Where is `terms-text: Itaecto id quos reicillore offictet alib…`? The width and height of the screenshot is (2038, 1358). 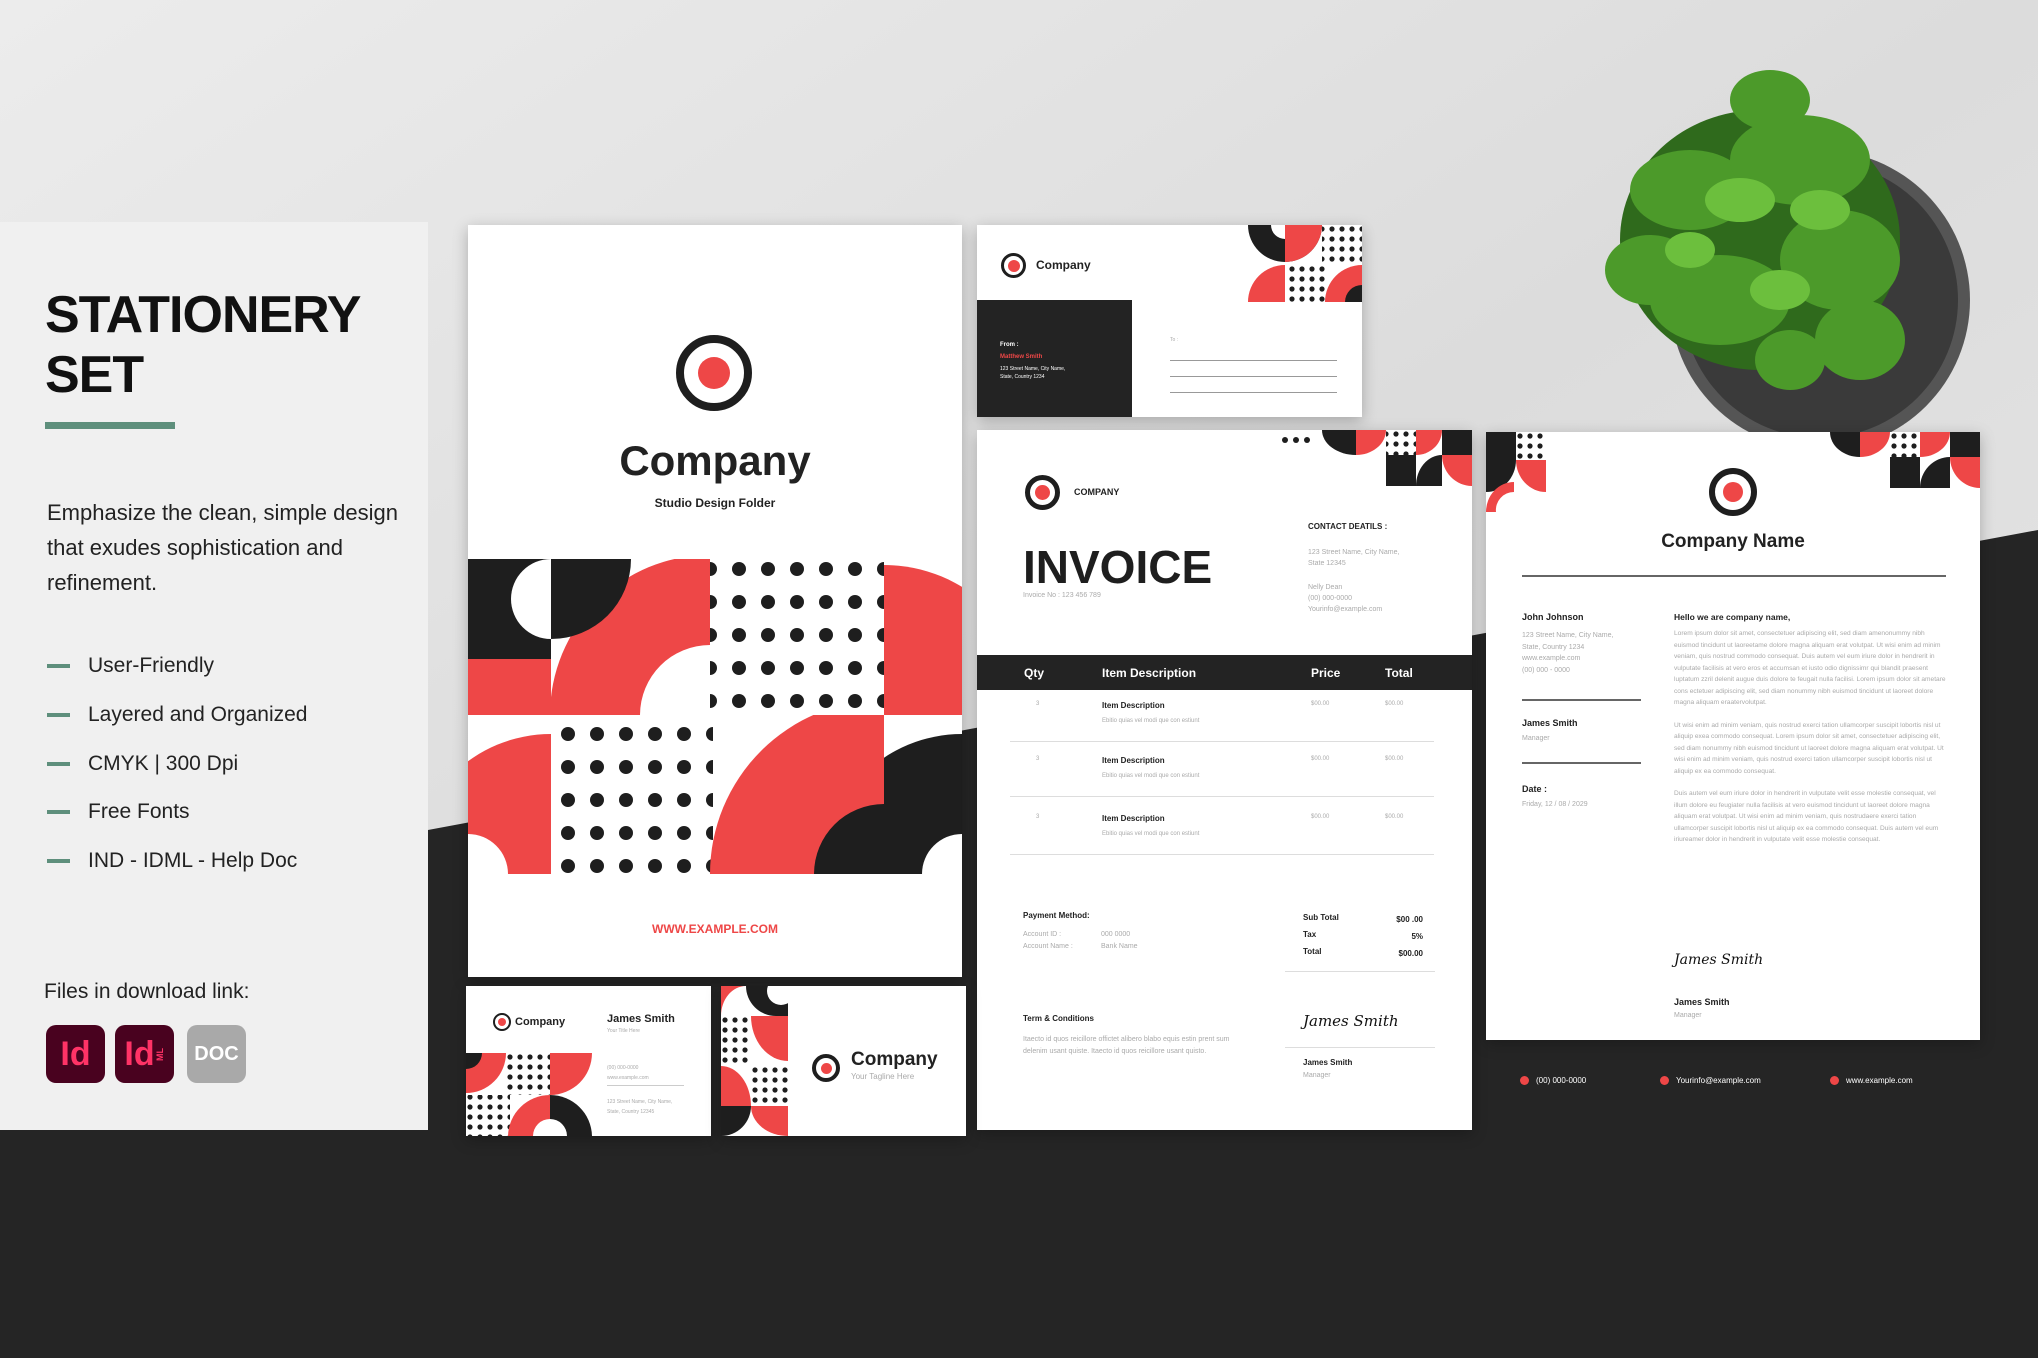 terms-text: Itaecto id quos reicillore offictet alib… is located at coordinates (1126, 1045).